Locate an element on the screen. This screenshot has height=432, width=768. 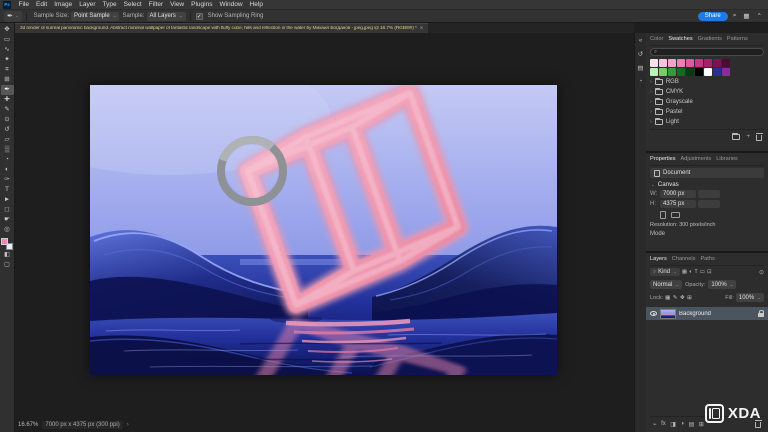
collapse-dock-icon: « is located at coordinates (641, 40).